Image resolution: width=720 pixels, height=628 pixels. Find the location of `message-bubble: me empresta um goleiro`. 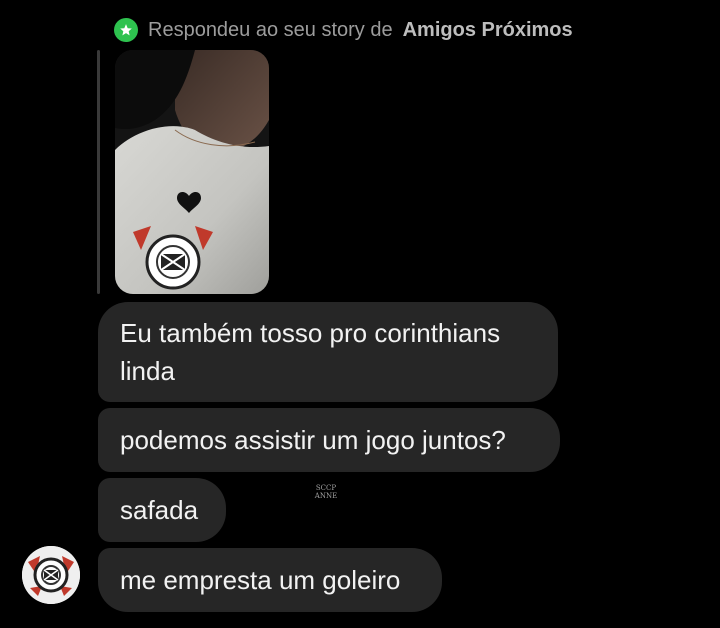

message-bubble: me empresta um goleiro is located at coordinates (270, 580).